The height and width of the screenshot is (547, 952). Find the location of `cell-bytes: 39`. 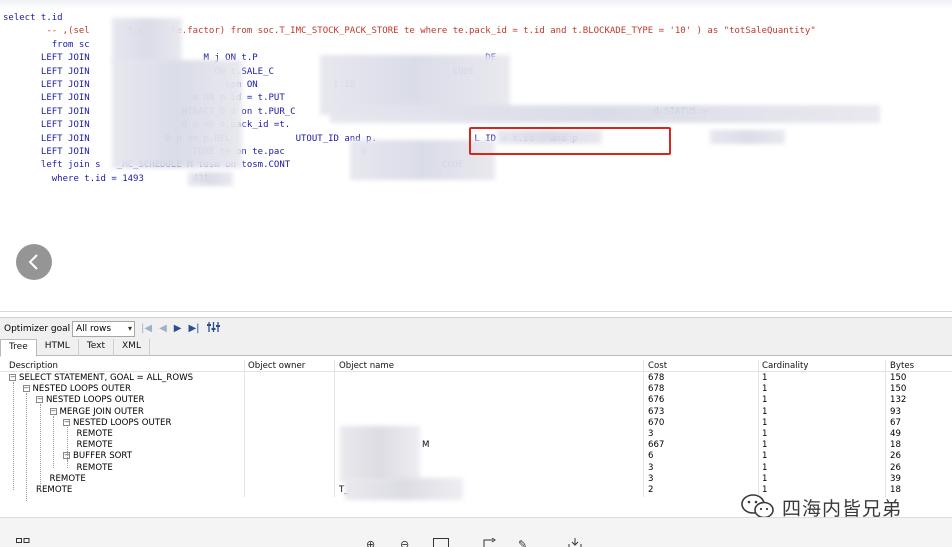

cell-bytes: 39 is located at coordinates (895, 478).